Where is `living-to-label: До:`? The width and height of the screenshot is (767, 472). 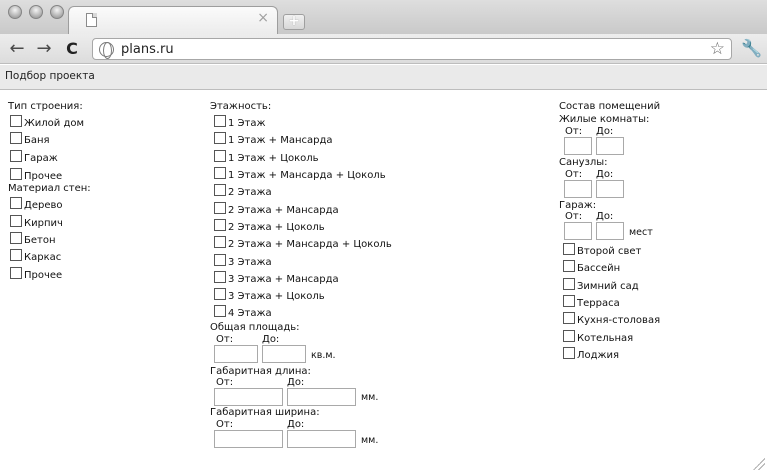 living-to-label: До: is located at coordinates (605, 131).